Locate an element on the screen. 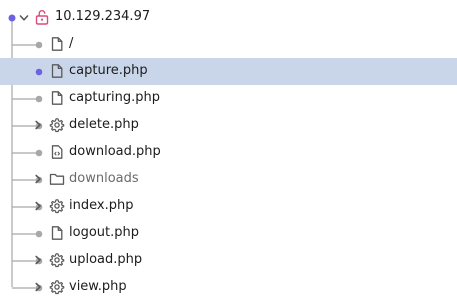  tree-item: upload.php is located at coordinates (228, 260).